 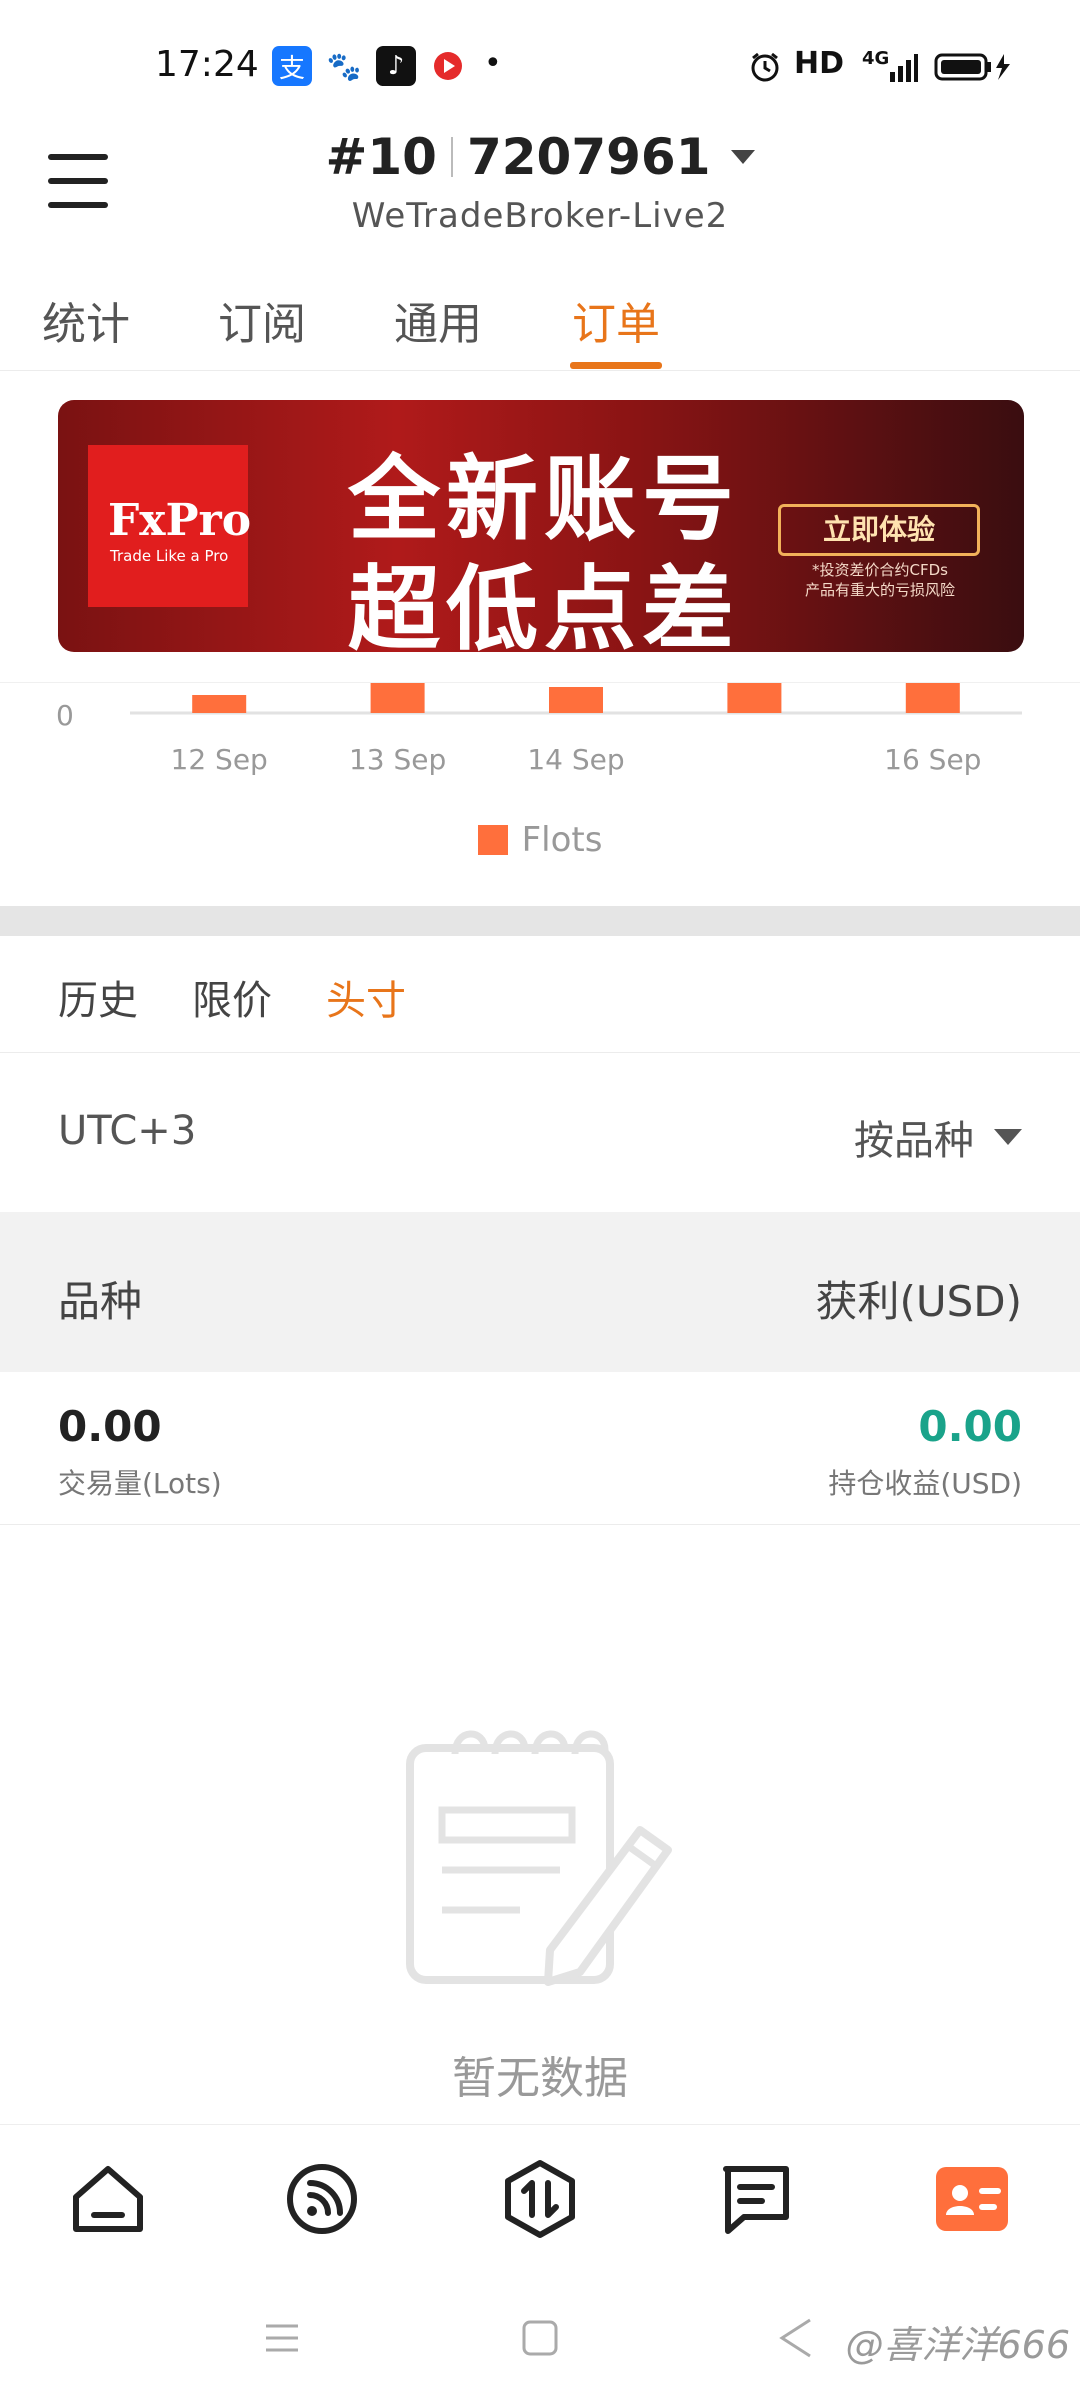 I want to click on legend-label: Flots, so click(x=562, y=840).